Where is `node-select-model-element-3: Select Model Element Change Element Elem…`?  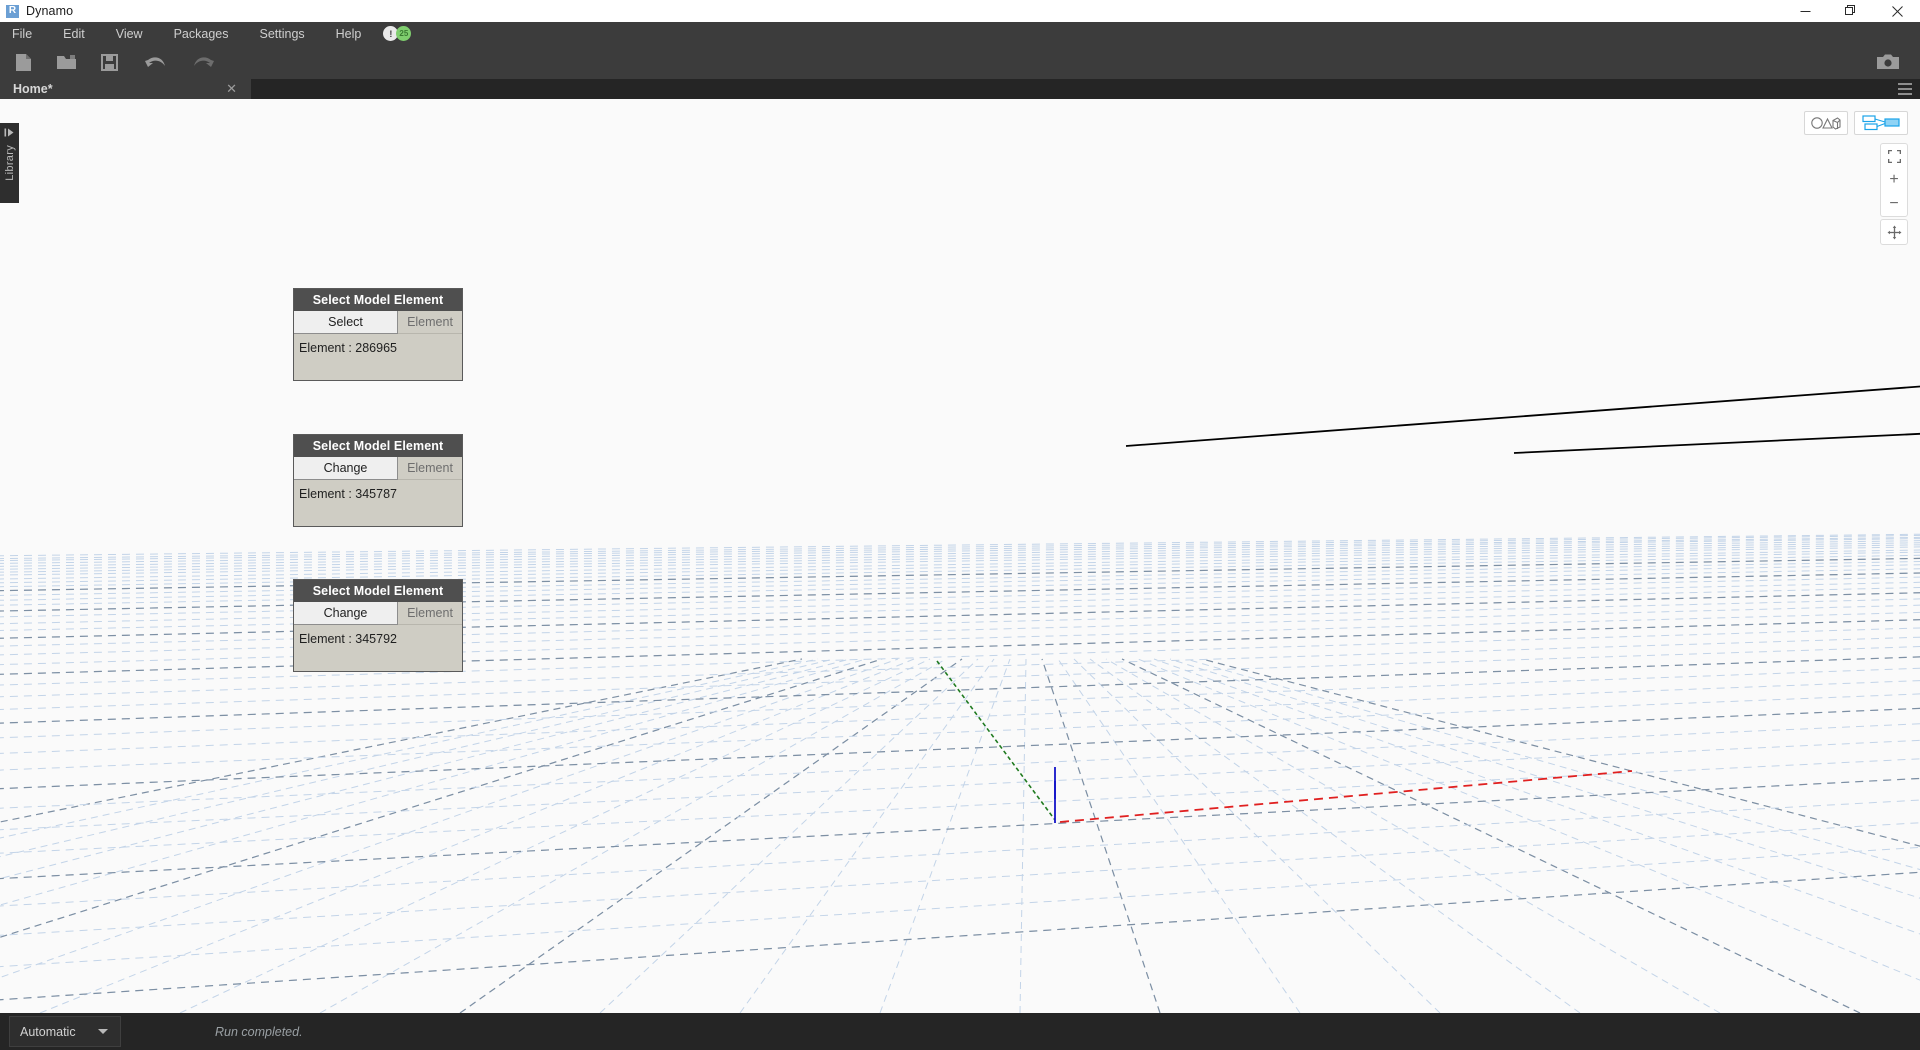 node-select-model-element-3: Select Model Element Change Element Elem… is located at coordinates (378, 625).